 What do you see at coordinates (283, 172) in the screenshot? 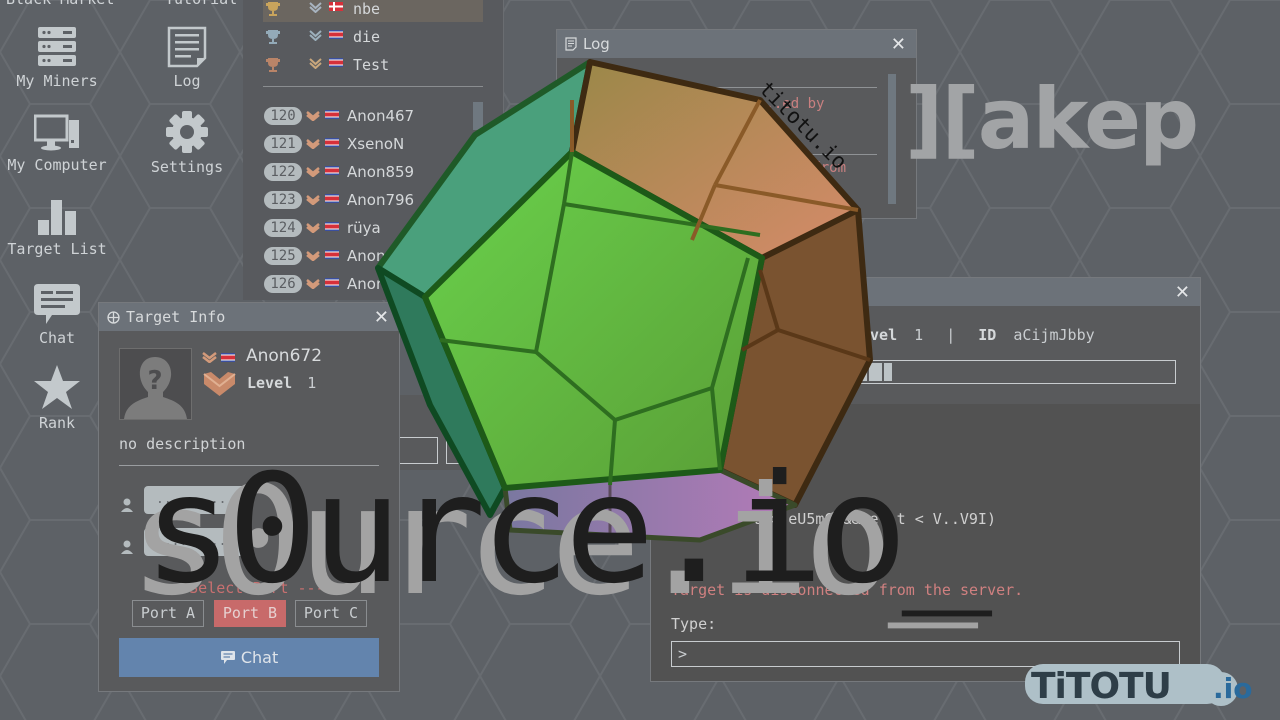
I see `rank-position: 122` at bounding box center [283, 172].